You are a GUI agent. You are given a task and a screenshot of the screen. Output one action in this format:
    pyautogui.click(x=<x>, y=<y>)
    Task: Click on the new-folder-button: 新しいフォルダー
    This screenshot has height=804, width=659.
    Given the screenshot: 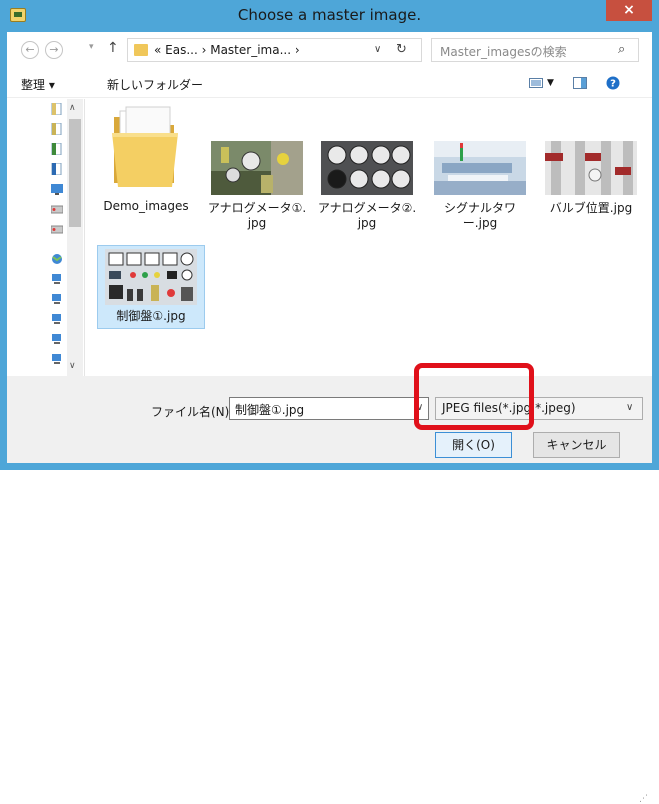 What is the action you would take?
    pyautogui.click(x=155, y=84)
    